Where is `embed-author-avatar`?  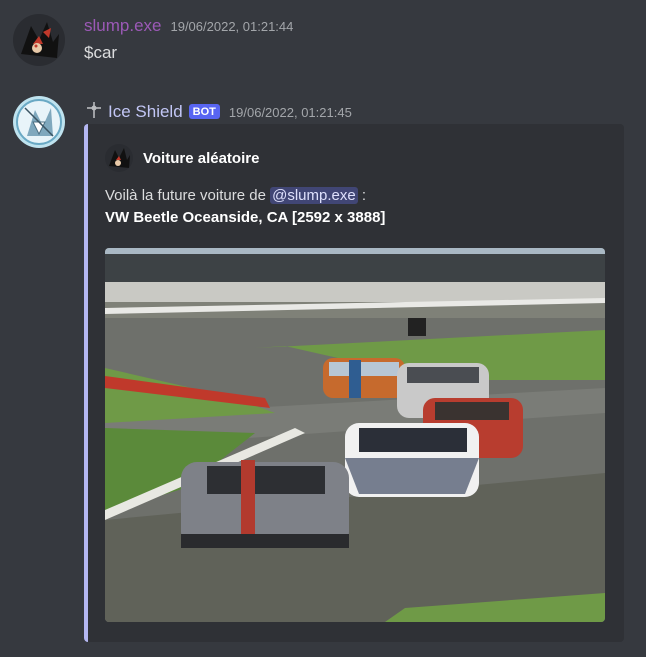
embed-author-avatar is located at coordinates (119, 158).